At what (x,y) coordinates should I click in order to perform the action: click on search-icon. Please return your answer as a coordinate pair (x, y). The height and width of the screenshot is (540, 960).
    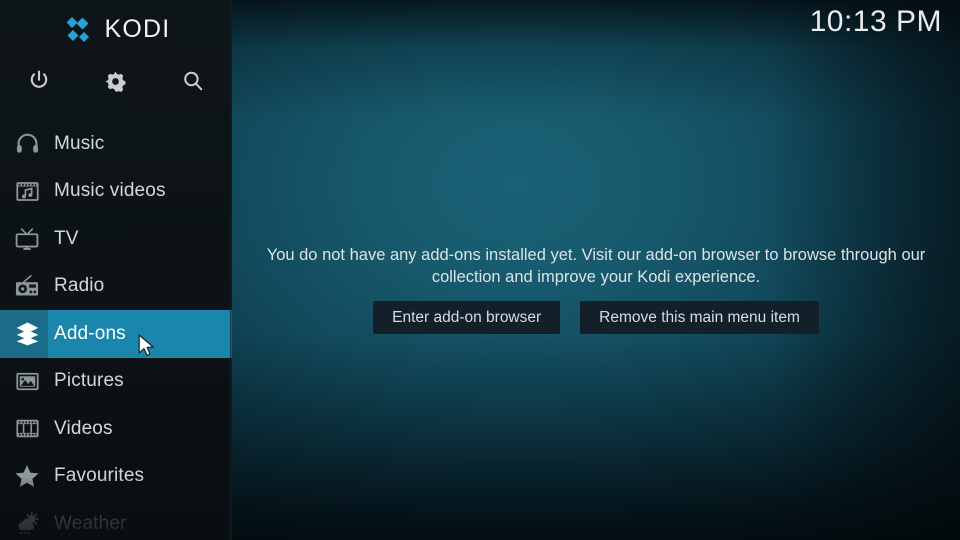
    Looking at the image, I should click on (192, 81).